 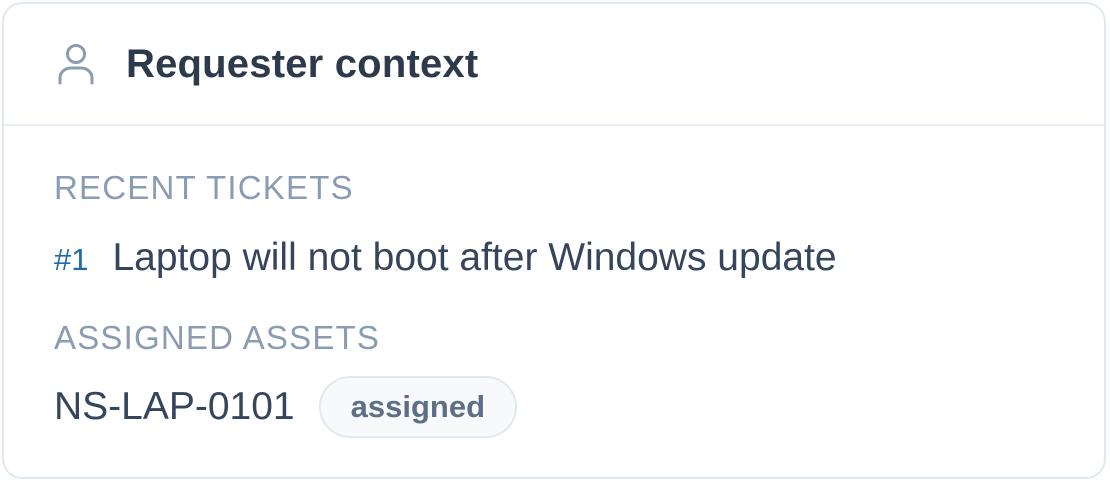 I want to click on user-icon, so click(x=76, y=64).